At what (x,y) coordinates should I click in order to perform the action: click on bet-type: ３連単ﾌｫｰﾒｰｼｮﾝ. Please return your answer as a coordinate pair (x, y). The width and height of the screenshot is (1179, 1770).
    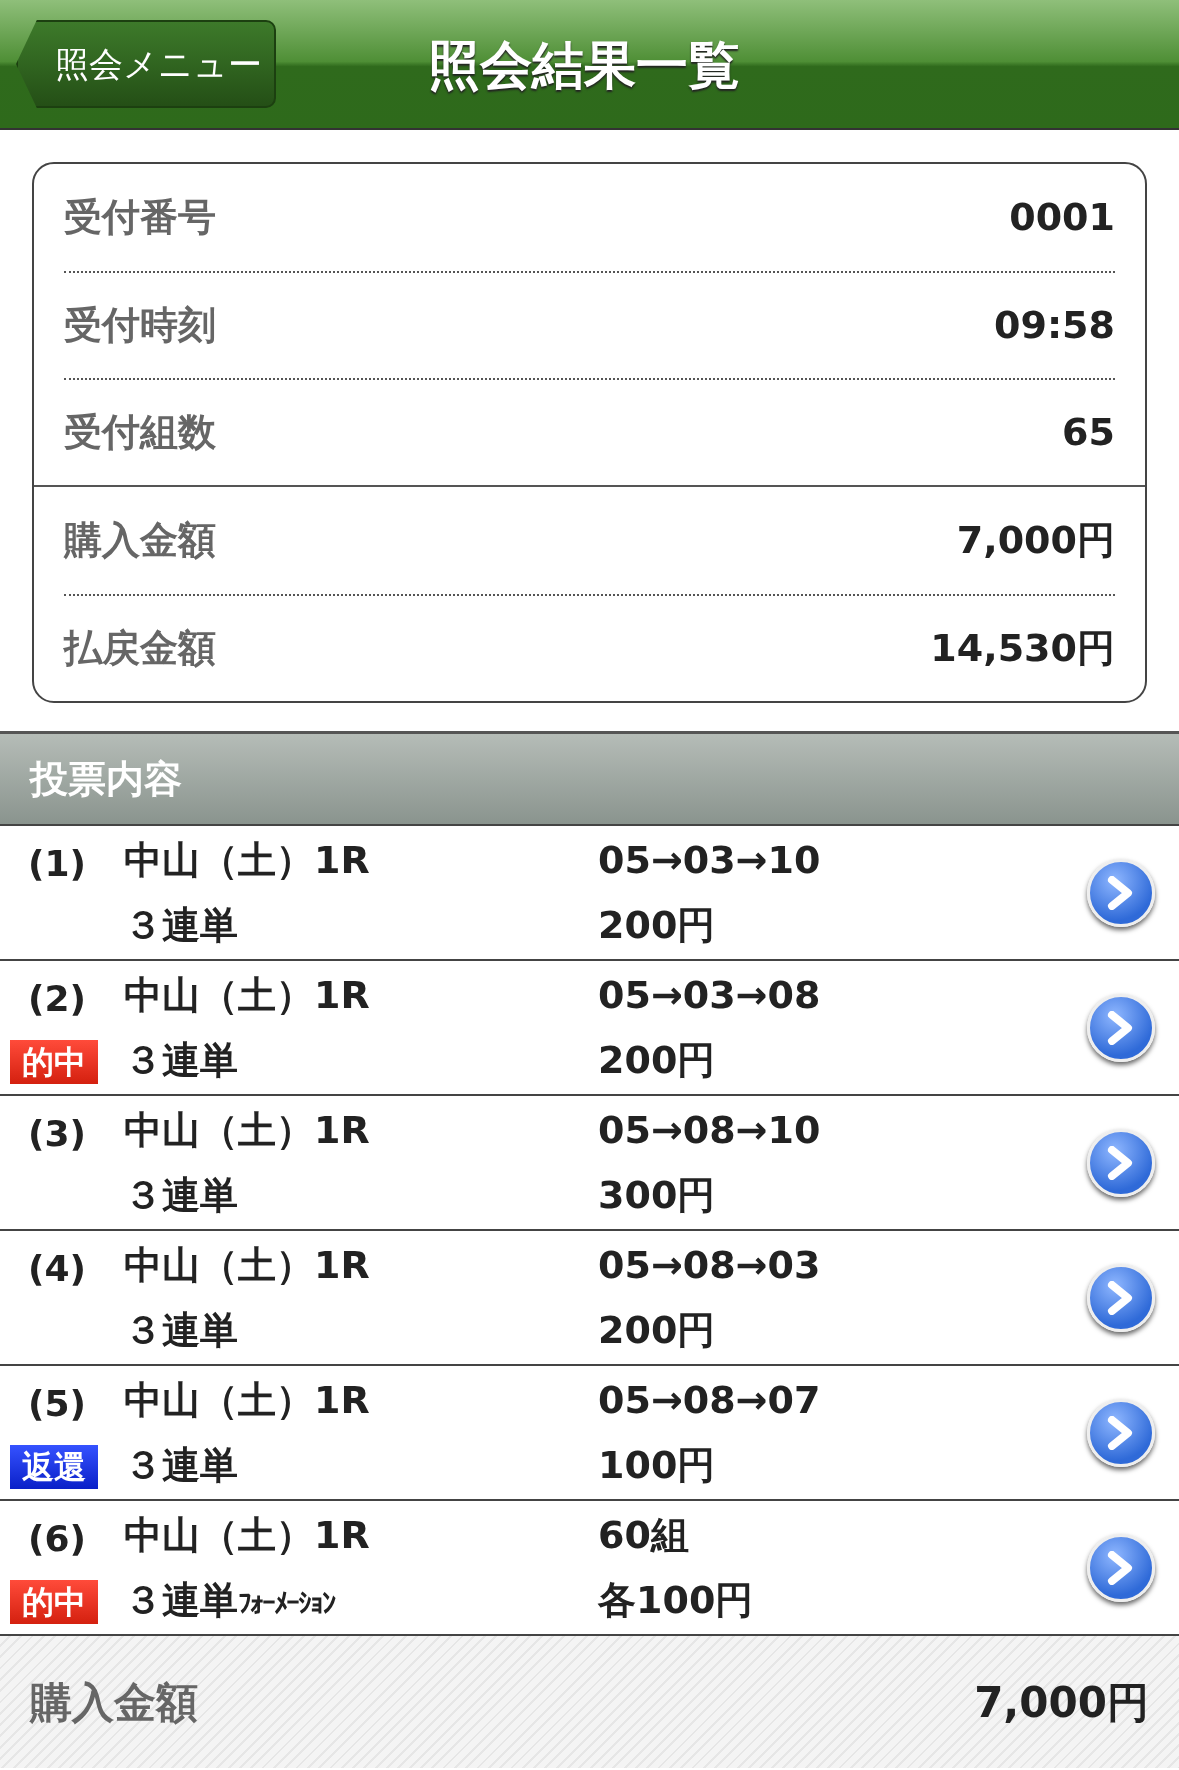
    Looking at the image, I should click on (230, 1600).